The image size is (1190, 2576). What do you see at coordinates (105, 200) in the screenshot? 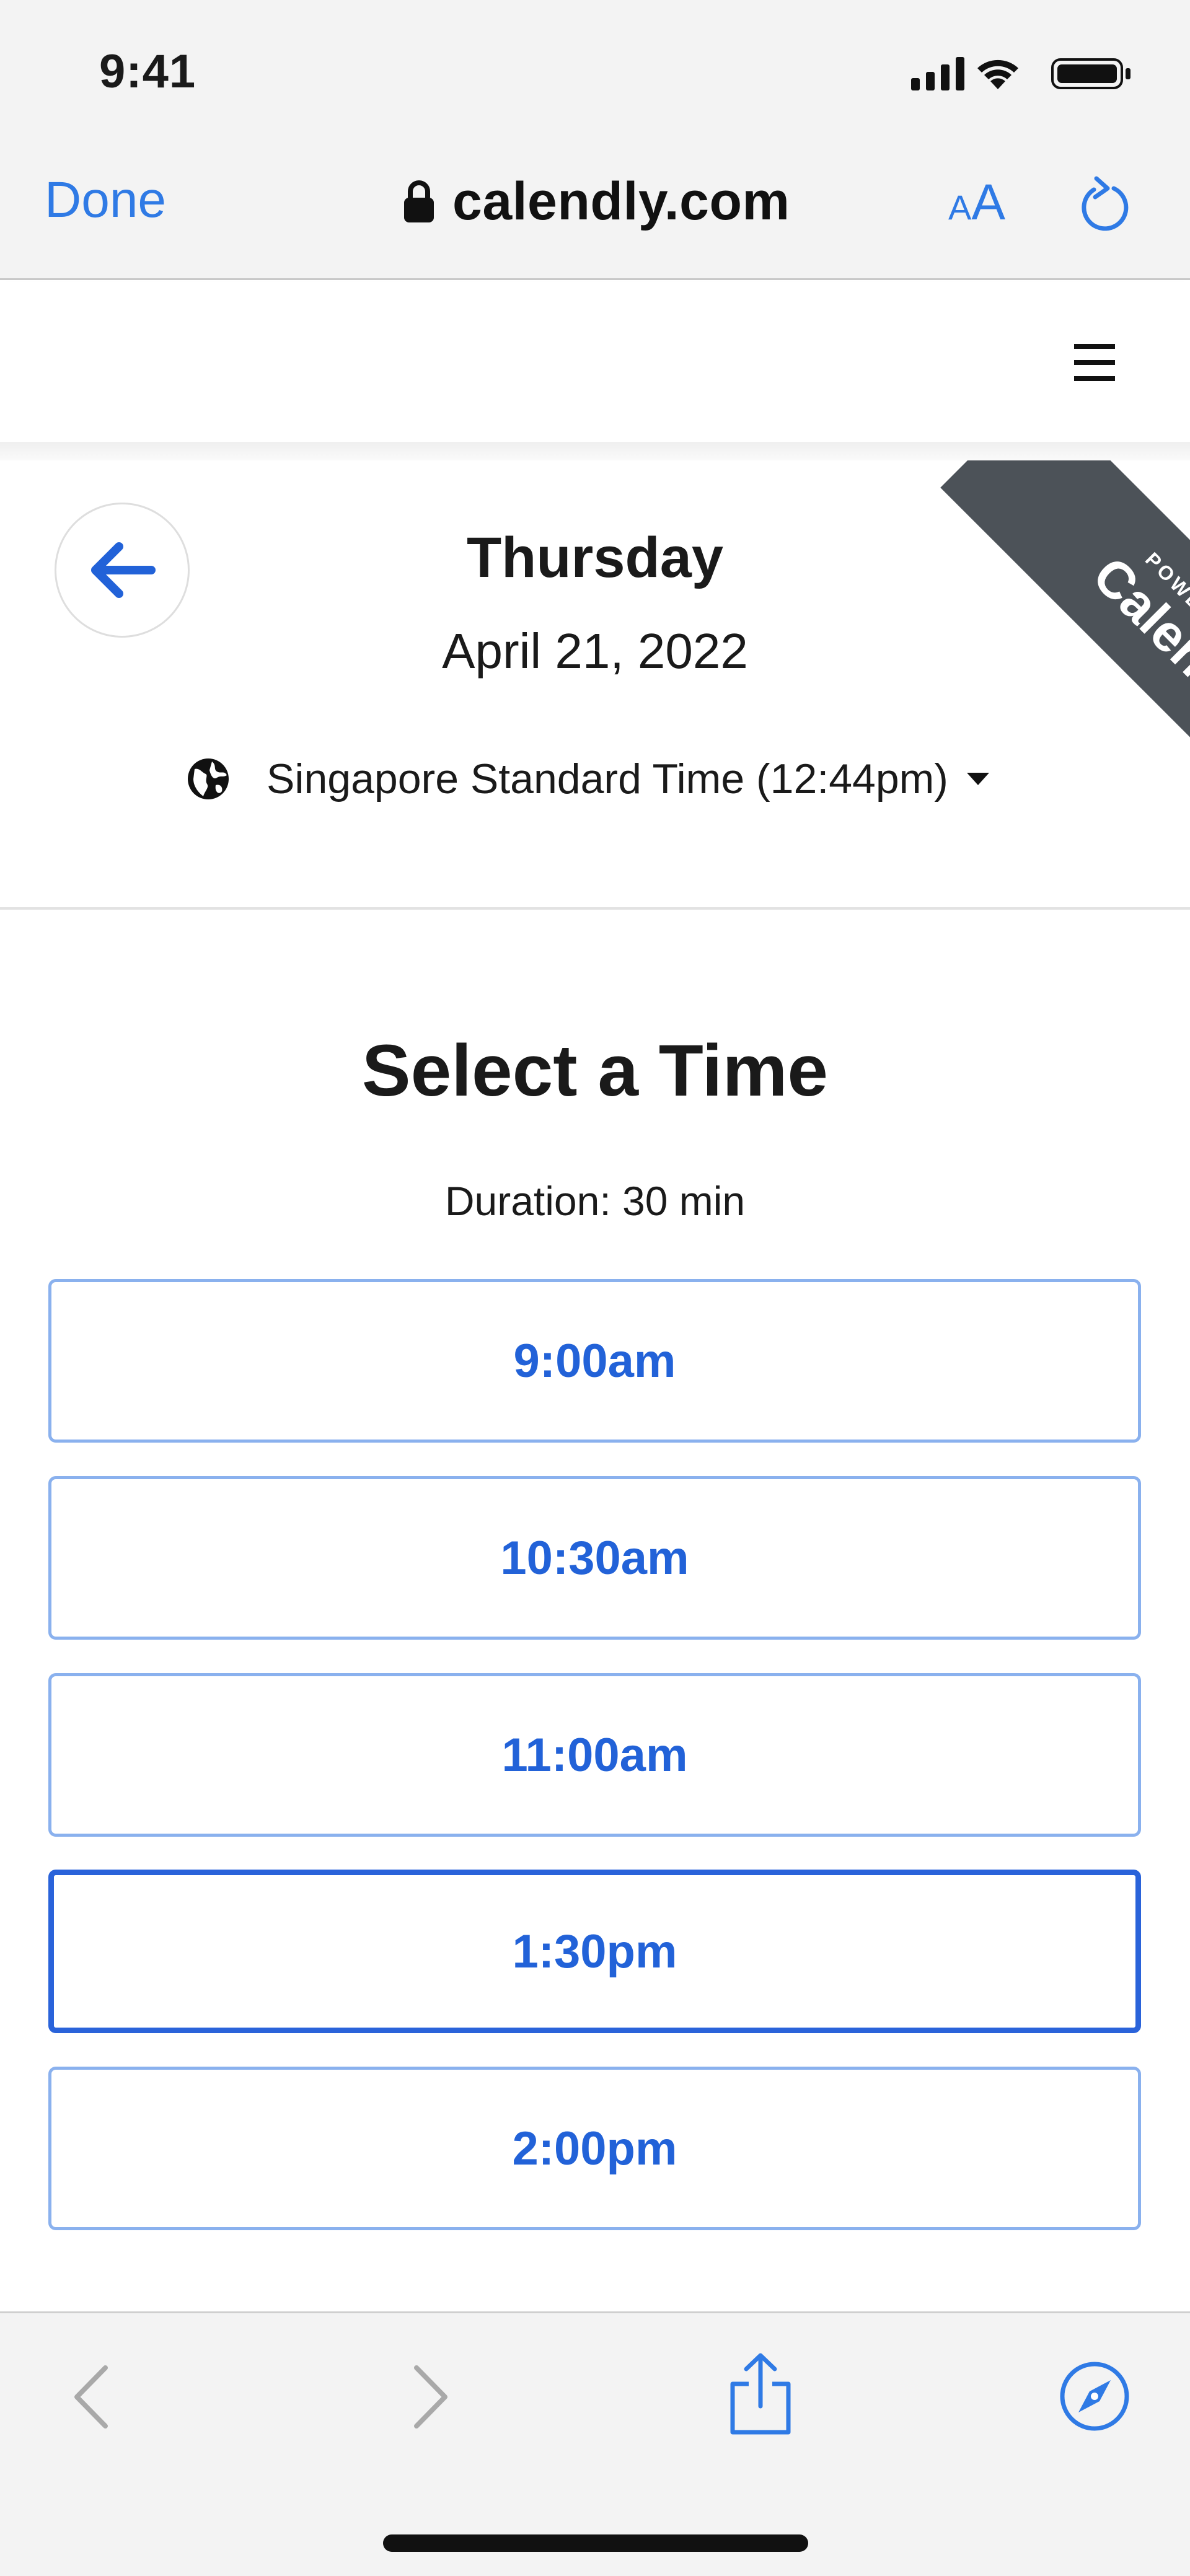
I see `done-button: Done` at bounding box center [105, 200].